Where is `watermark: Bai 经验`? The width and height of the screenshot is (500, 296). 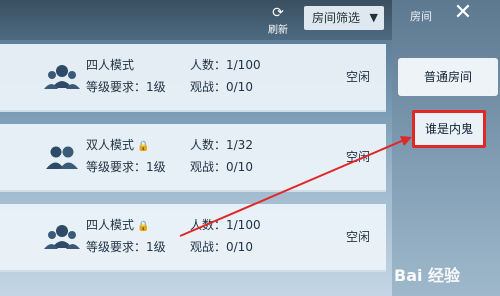 watermark: Bai 经验 is located at coordinates (427, 275).